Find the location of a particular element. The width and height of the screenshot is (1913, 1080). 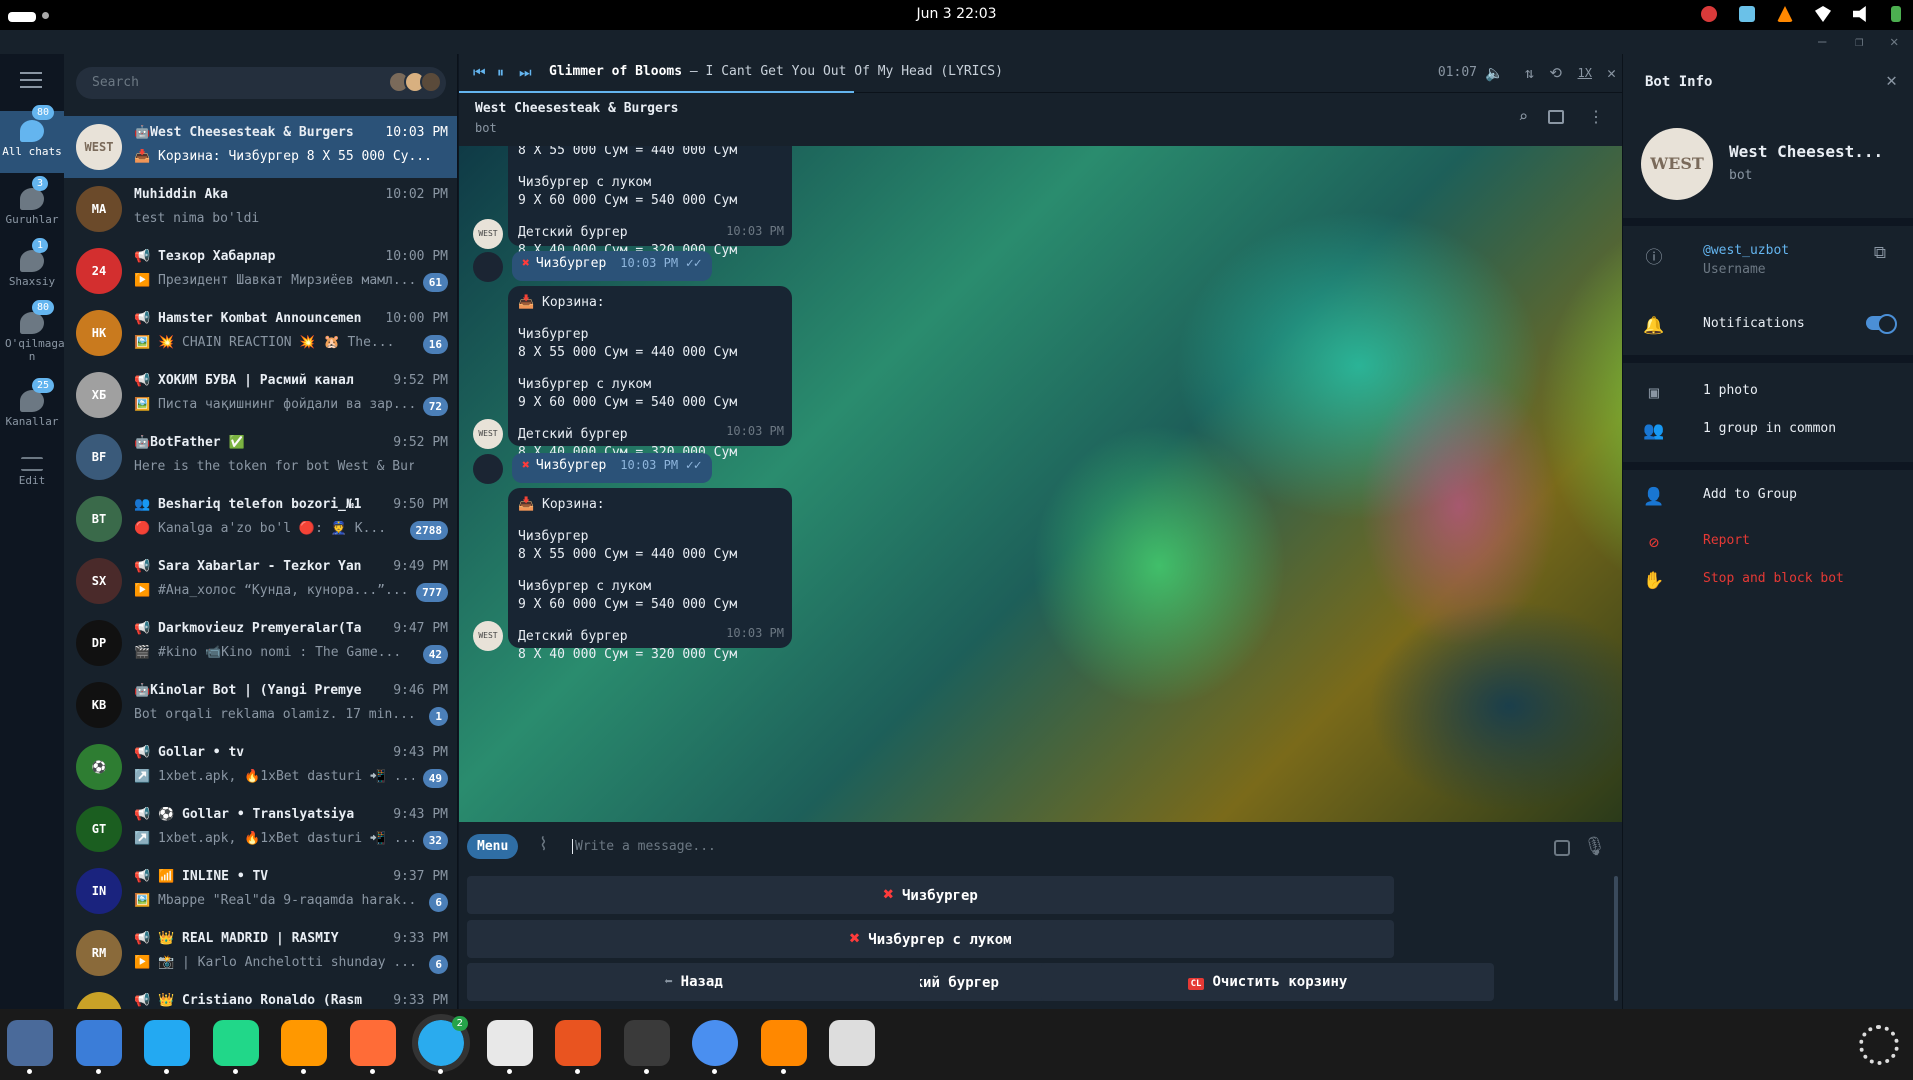

volume-icon is located at coordinates (1859, 14).